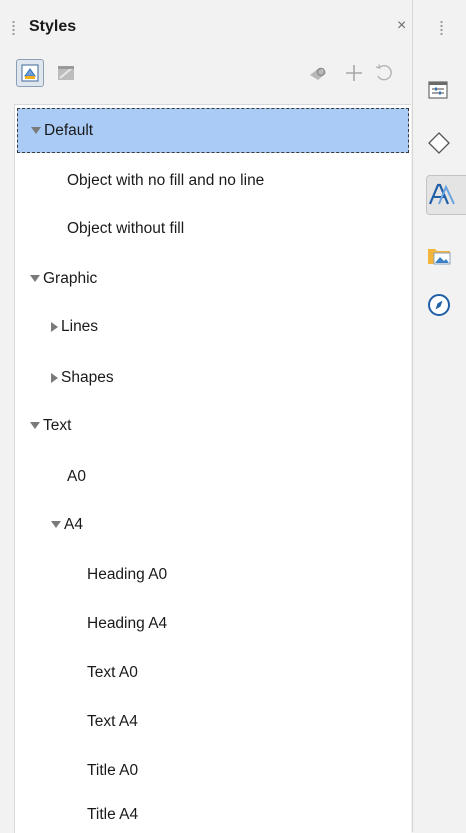 Image resolution: width=466 pixels, height=833 pixels. I want to click on tree-item-shapes: Shapes, so click(213, 377).